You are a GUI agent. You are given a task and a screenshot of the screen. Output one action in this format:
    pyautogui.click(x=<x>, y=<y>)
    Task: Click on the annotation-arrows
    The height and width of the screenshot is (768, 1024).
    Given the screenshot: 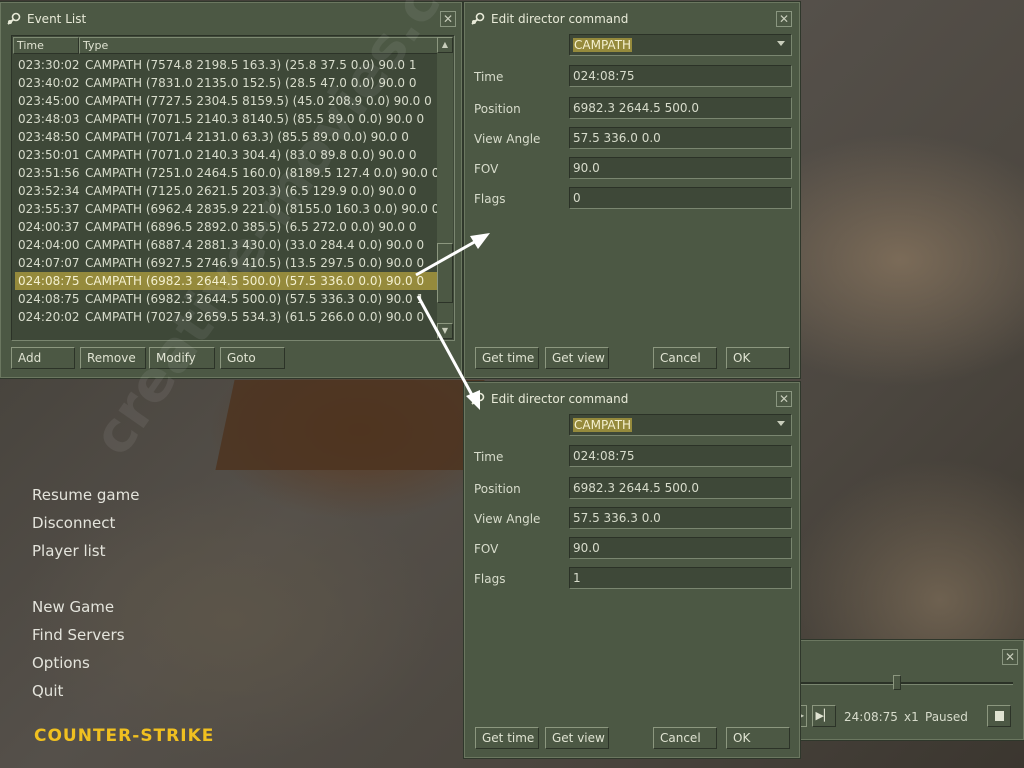 What is the action you would take?
    pyautogui.click(x=452, y=321)
    